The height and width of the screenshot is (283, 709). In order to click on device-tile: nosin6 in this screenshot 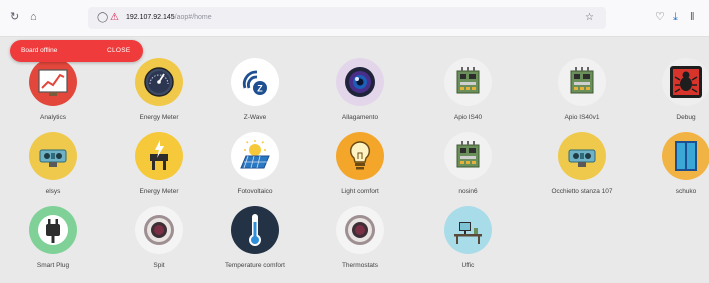, I will do `click(468, 170)`.